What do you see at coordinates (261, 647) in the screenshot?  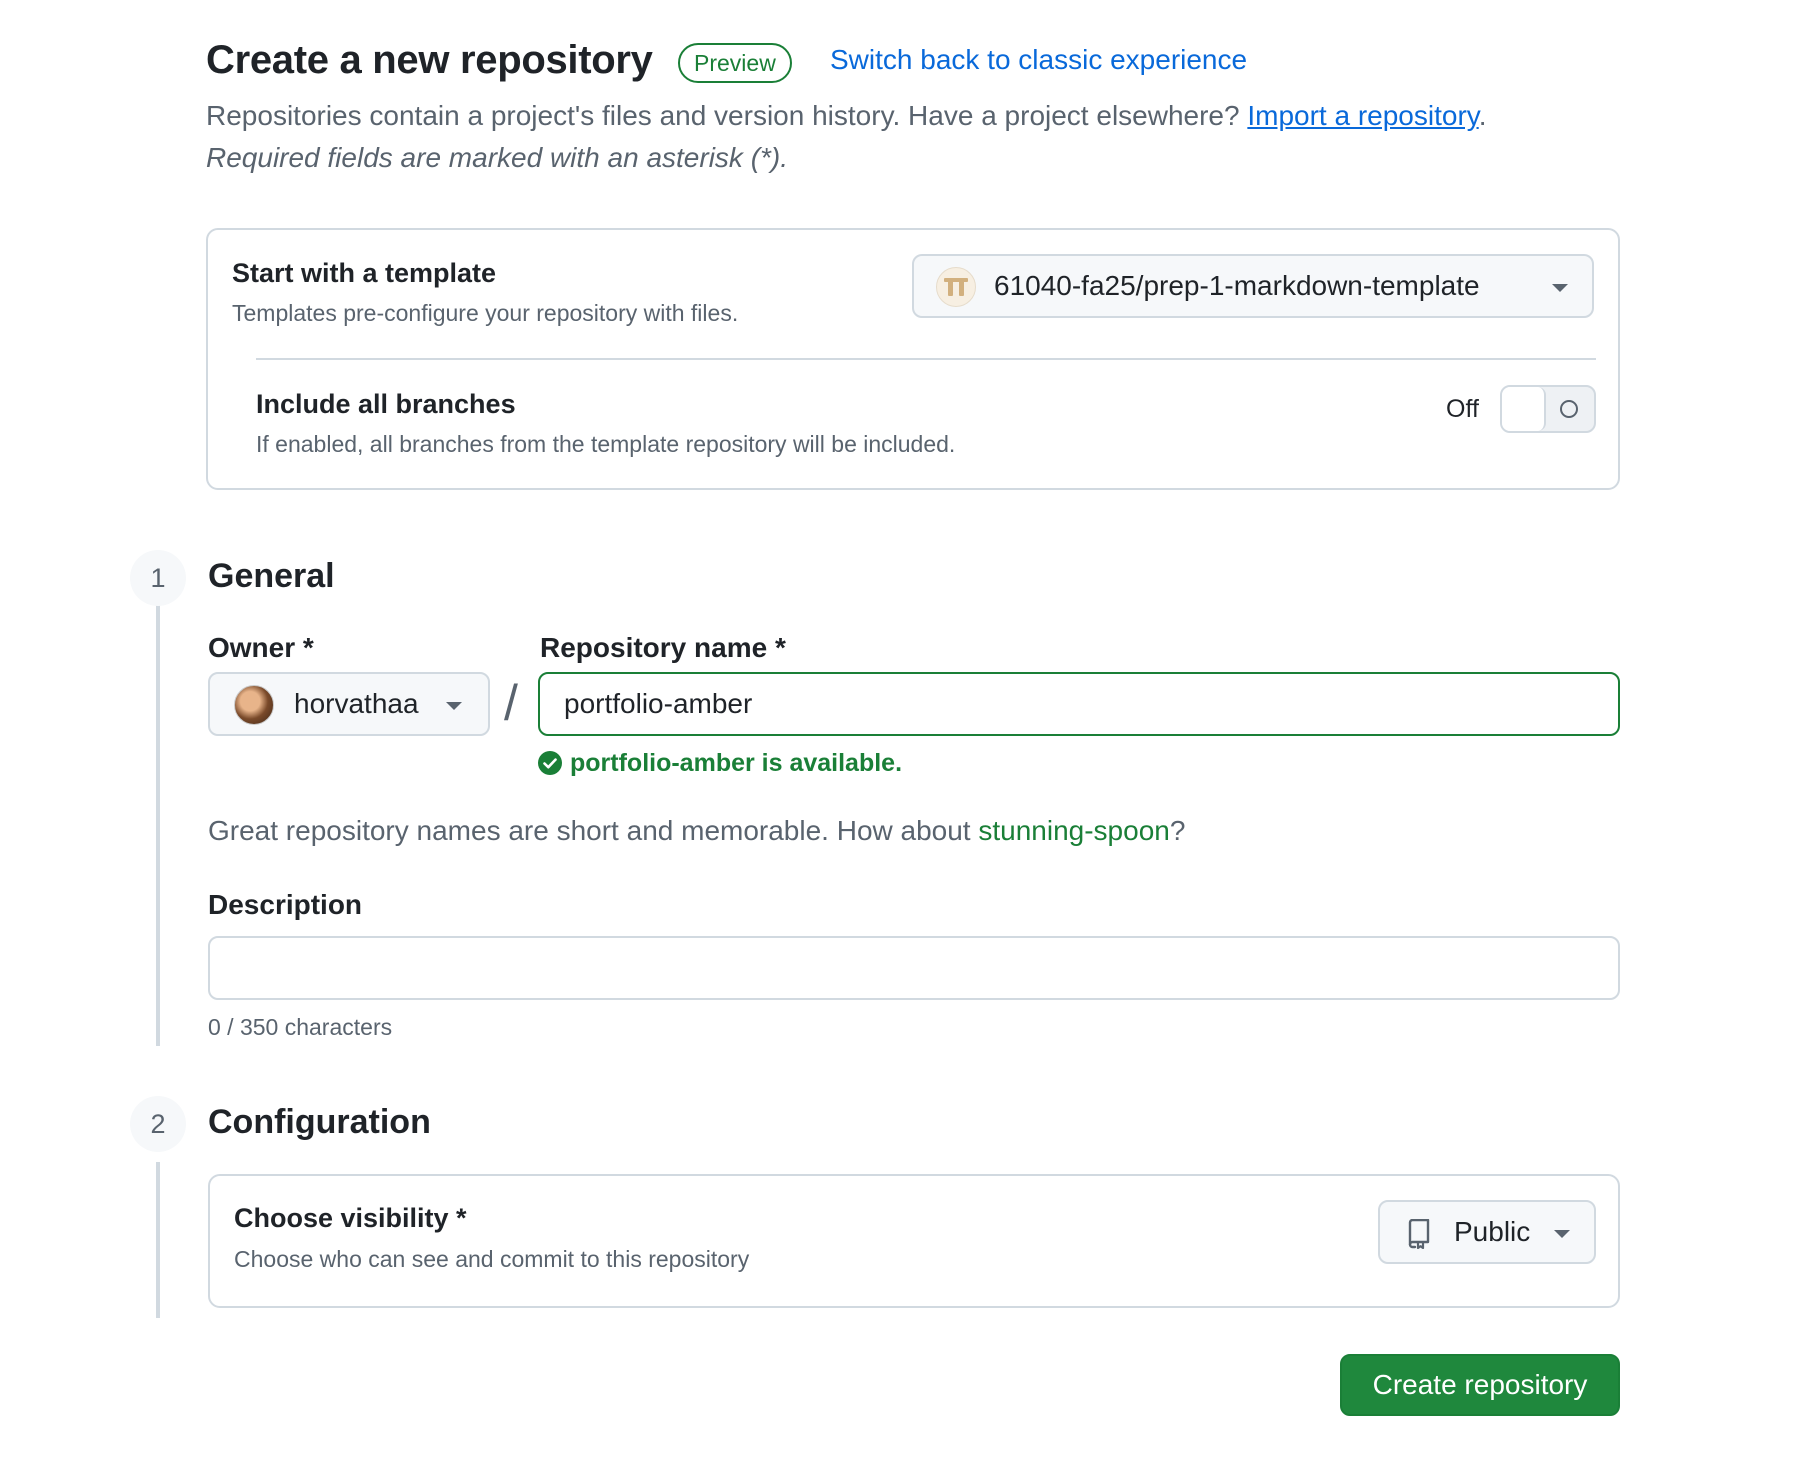 I see `owner-label: Owner *` at bounding box center [261, 647].